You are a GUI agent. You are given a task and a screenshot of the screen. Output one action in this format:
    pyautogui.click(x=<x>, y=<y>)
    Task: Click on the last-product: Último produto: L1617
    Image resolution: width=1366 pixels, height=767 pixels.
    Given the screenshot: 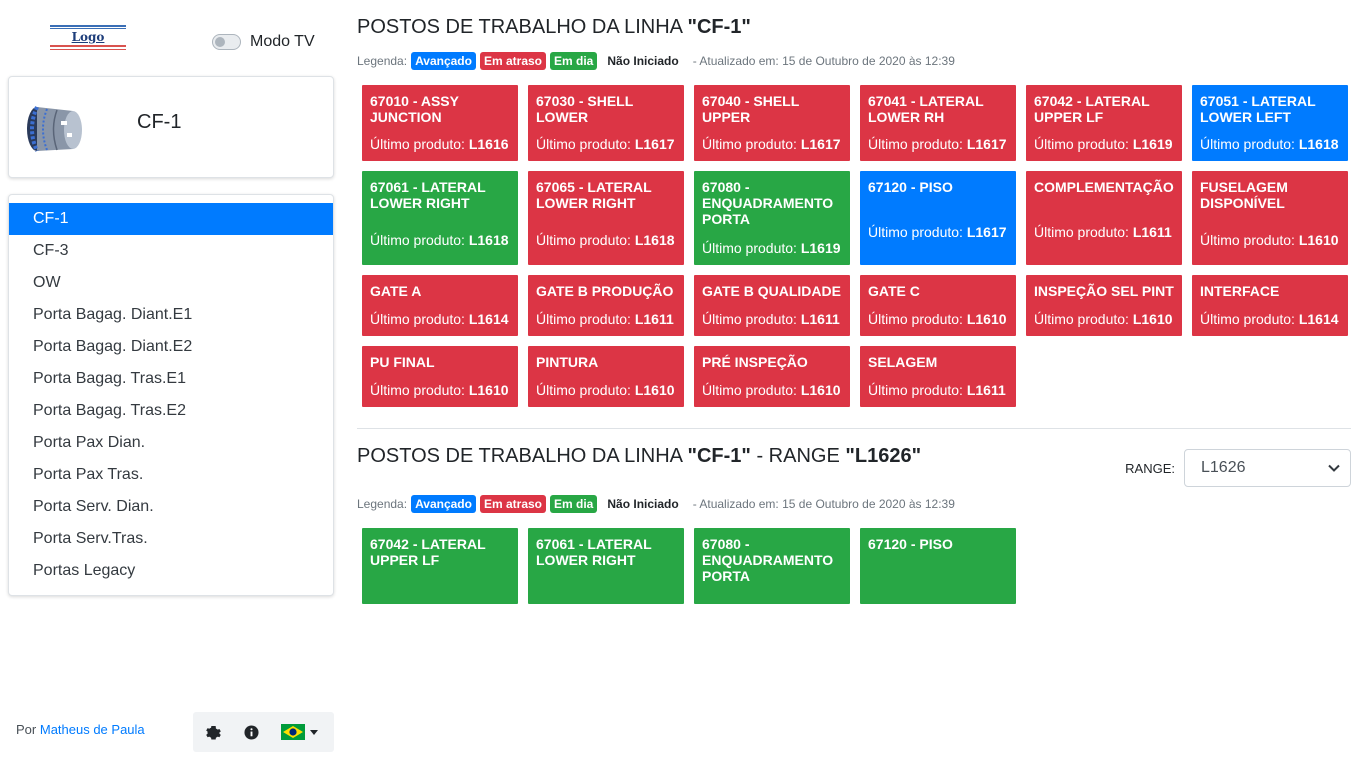 What is the action you would take?
    pyautogui.click(x=772, y=144)
    